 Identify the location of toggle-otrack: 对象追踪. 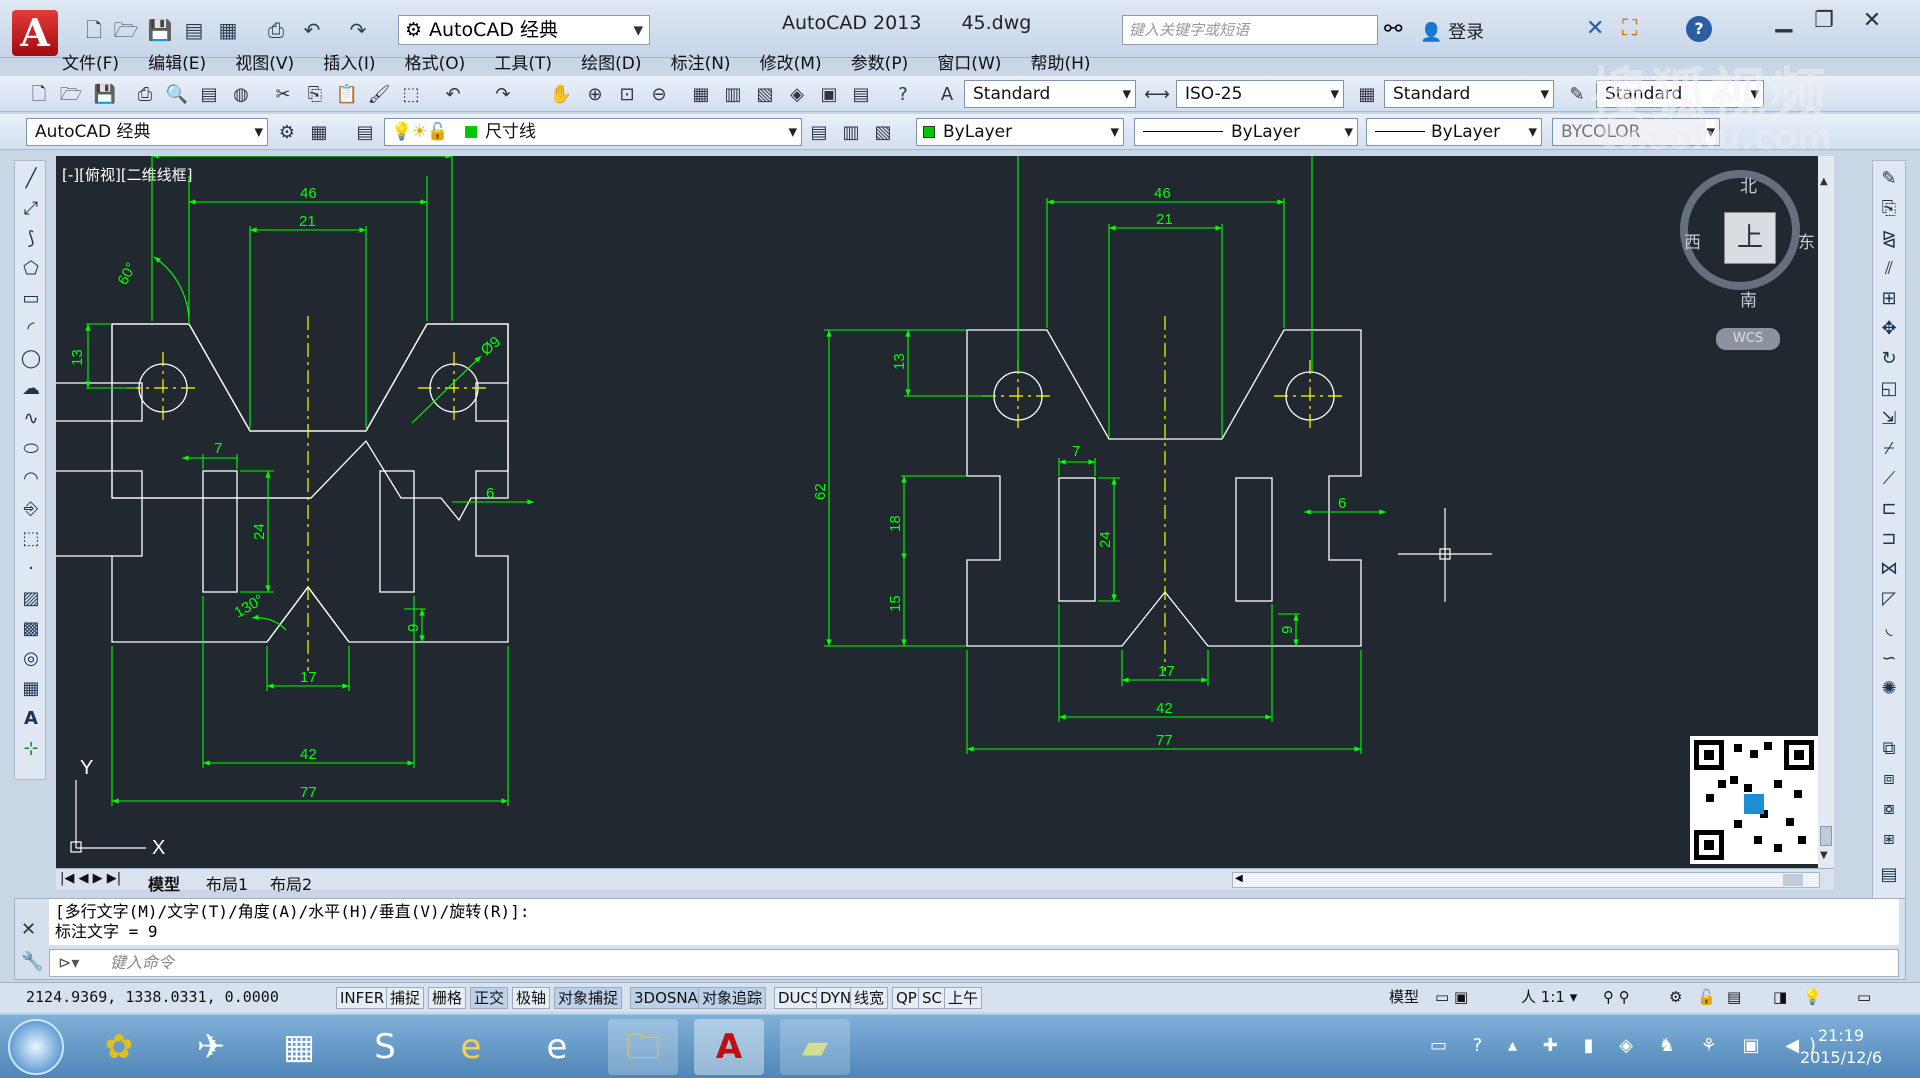
(732, 998).